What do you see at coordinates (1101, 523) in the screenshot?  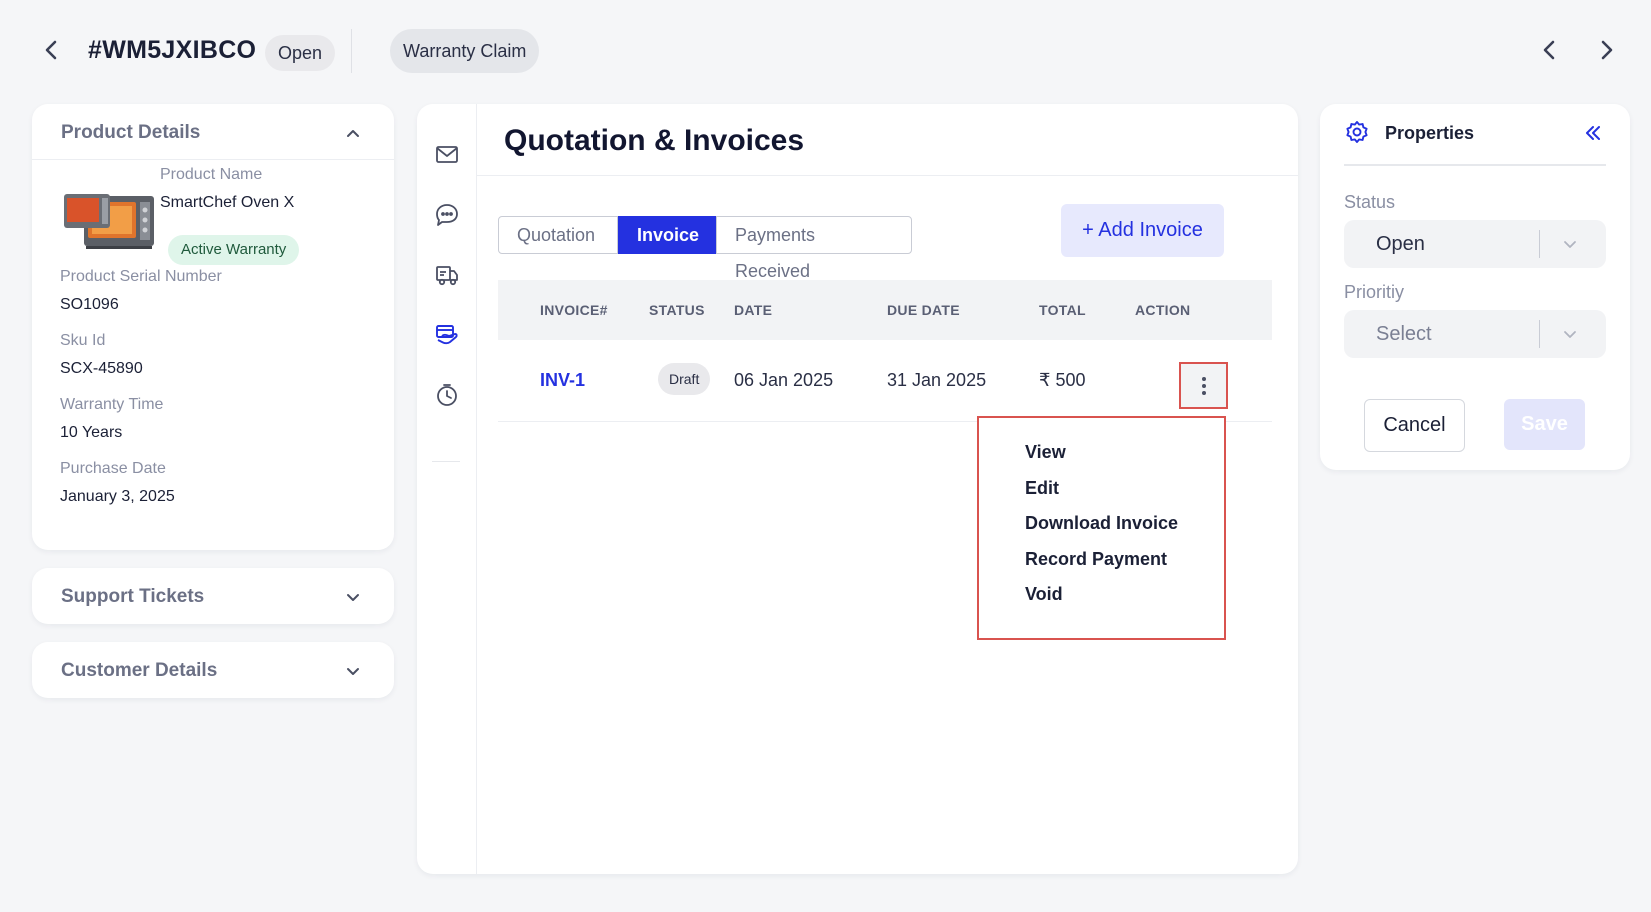 I see `menu-item-download-invoice: Download Invoice` at bounding box center [1101, 523].